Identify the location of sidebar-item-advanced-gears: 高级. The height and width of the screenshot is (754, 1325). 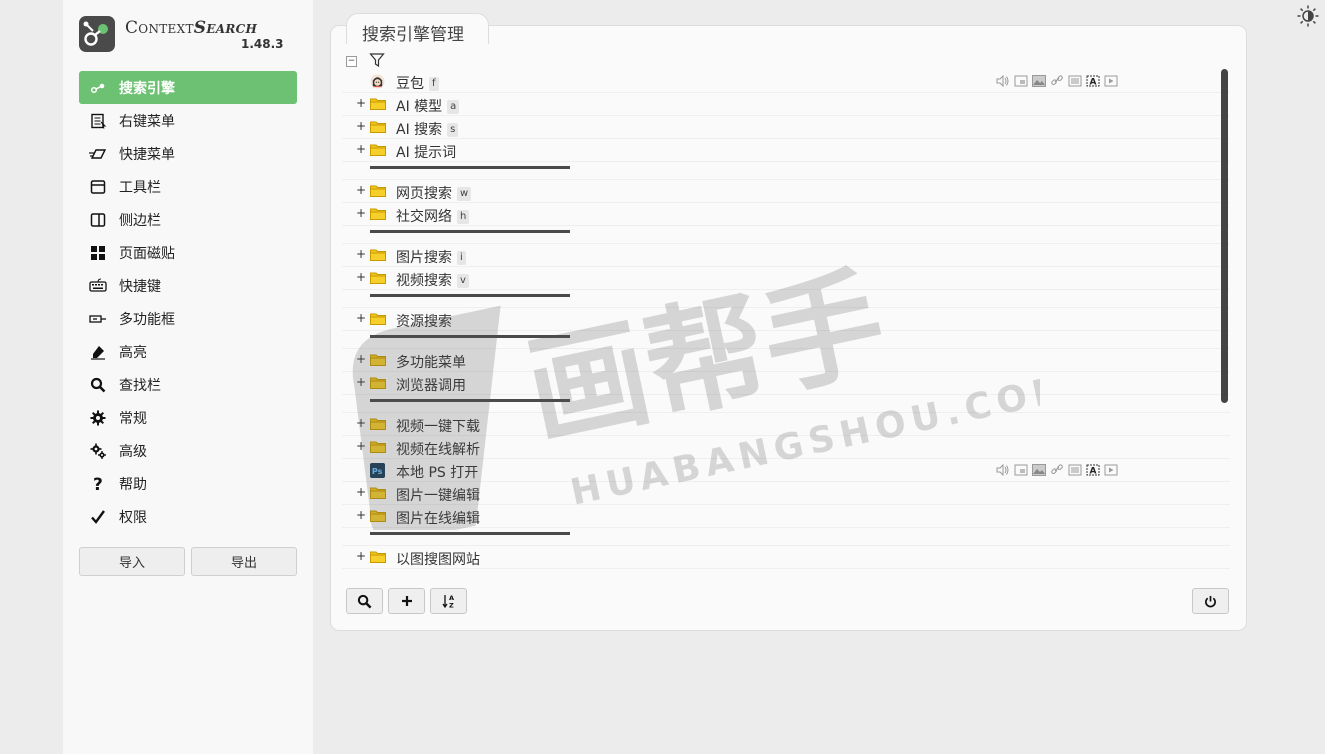
(188, 450).